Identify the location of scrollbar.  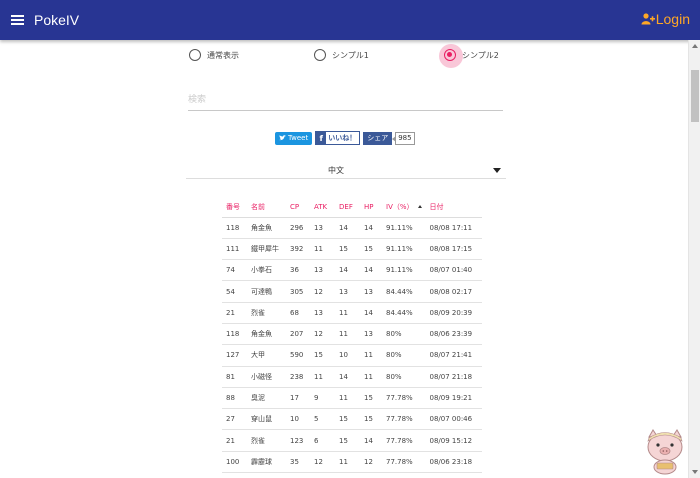
(694, 259).